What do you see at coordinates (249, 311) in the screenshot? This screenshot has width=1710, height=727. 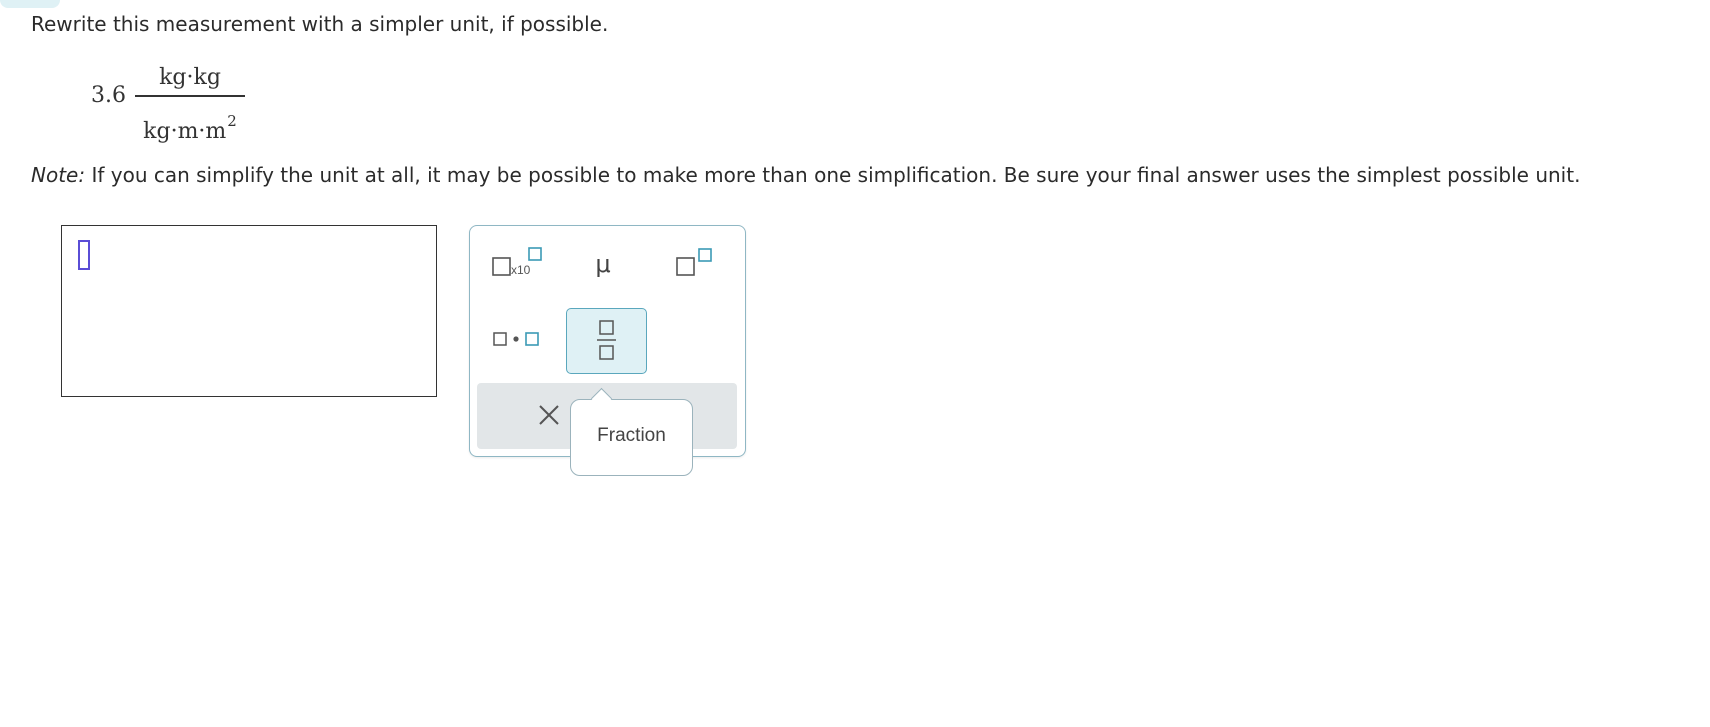 I see `answer-input-box` at bounding box center [249, 311].